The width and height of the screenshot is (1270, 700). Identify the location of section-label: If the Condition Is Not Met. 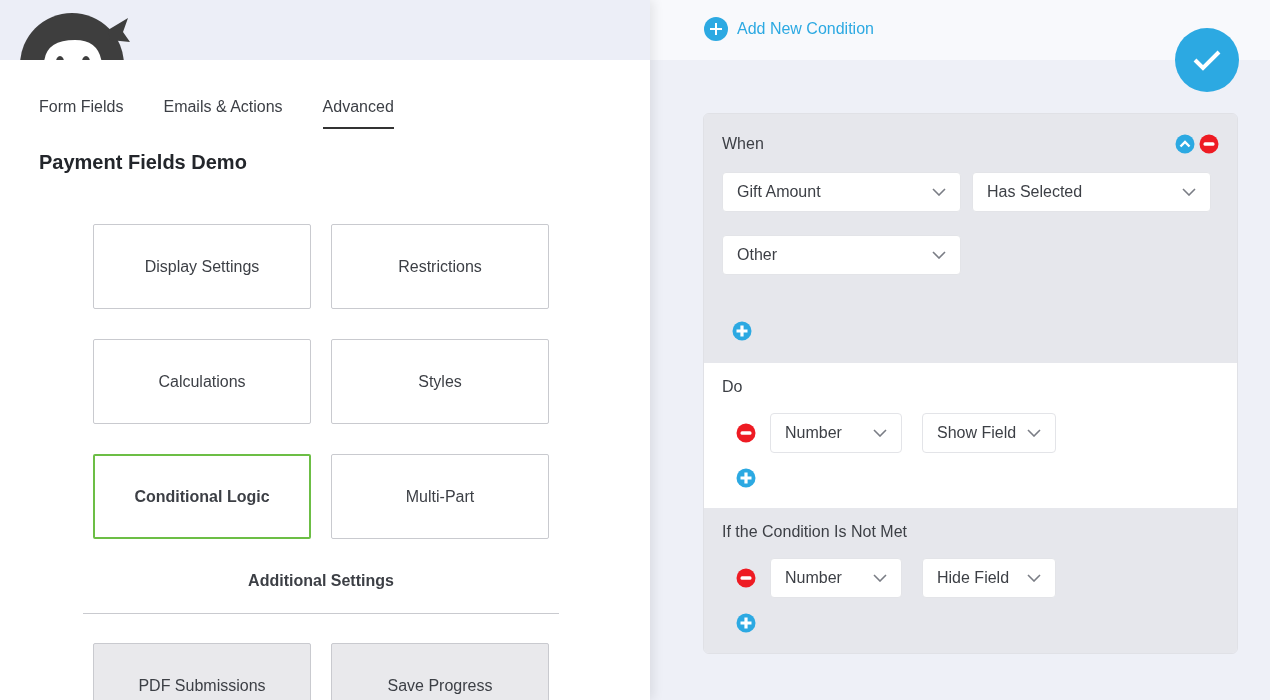
(815, 532).